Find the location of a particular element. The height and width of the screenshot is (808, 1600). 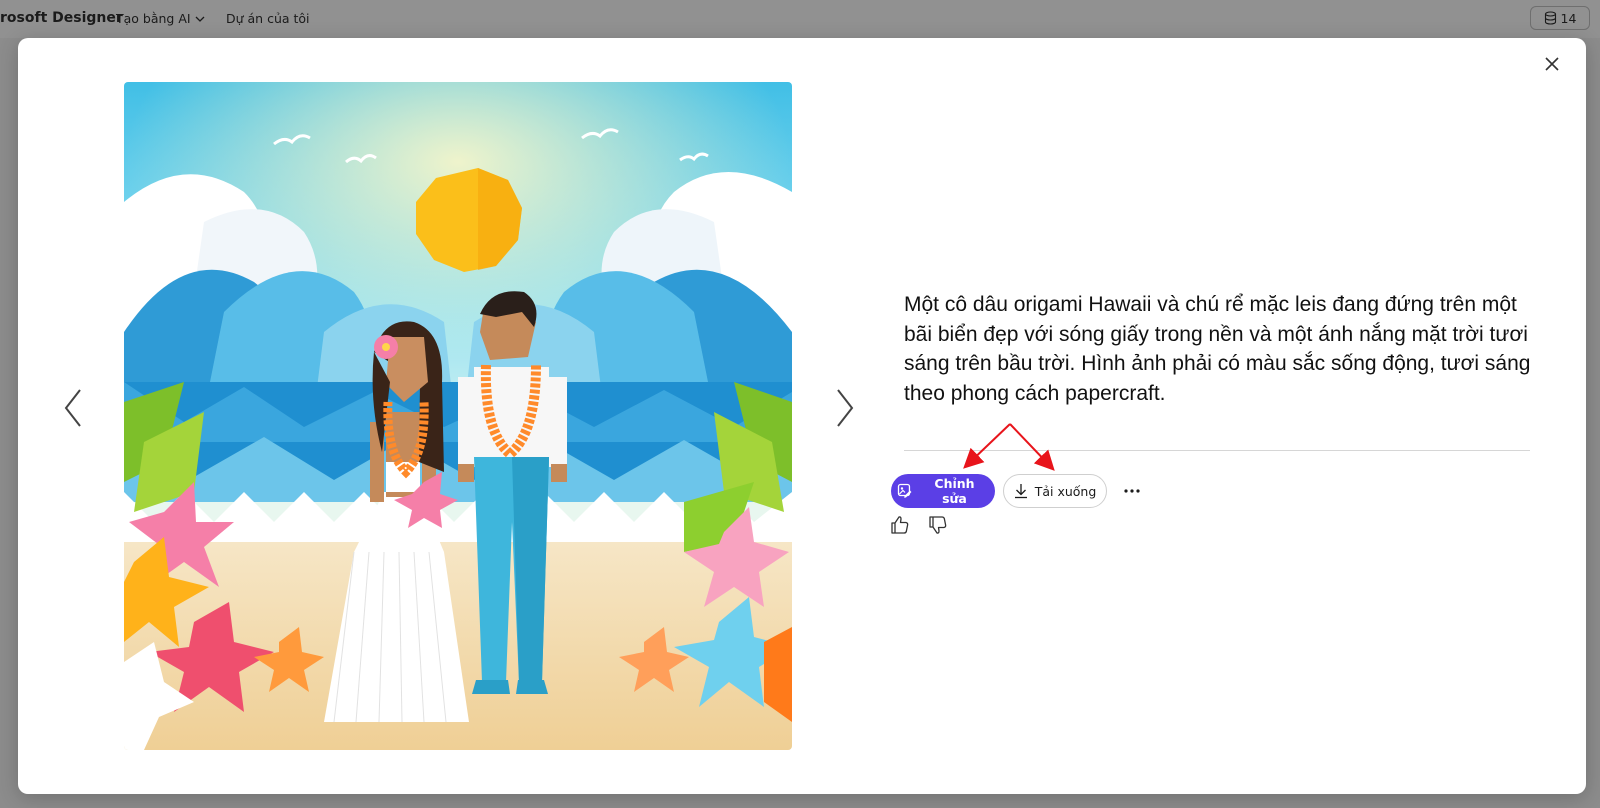

thumbs-up-icon is located at coordinates (900, 525).